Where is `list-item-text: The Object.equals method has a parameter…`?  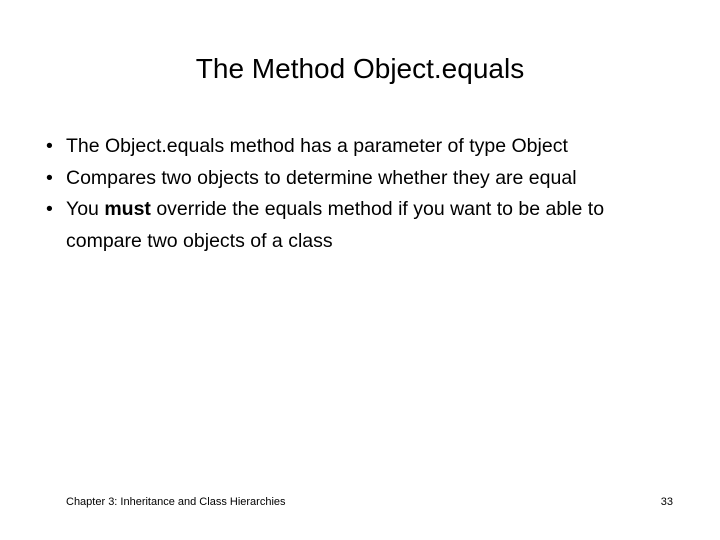 list-item-text: The Object.equals method has a parameter… is located at coordinates (368, 147).